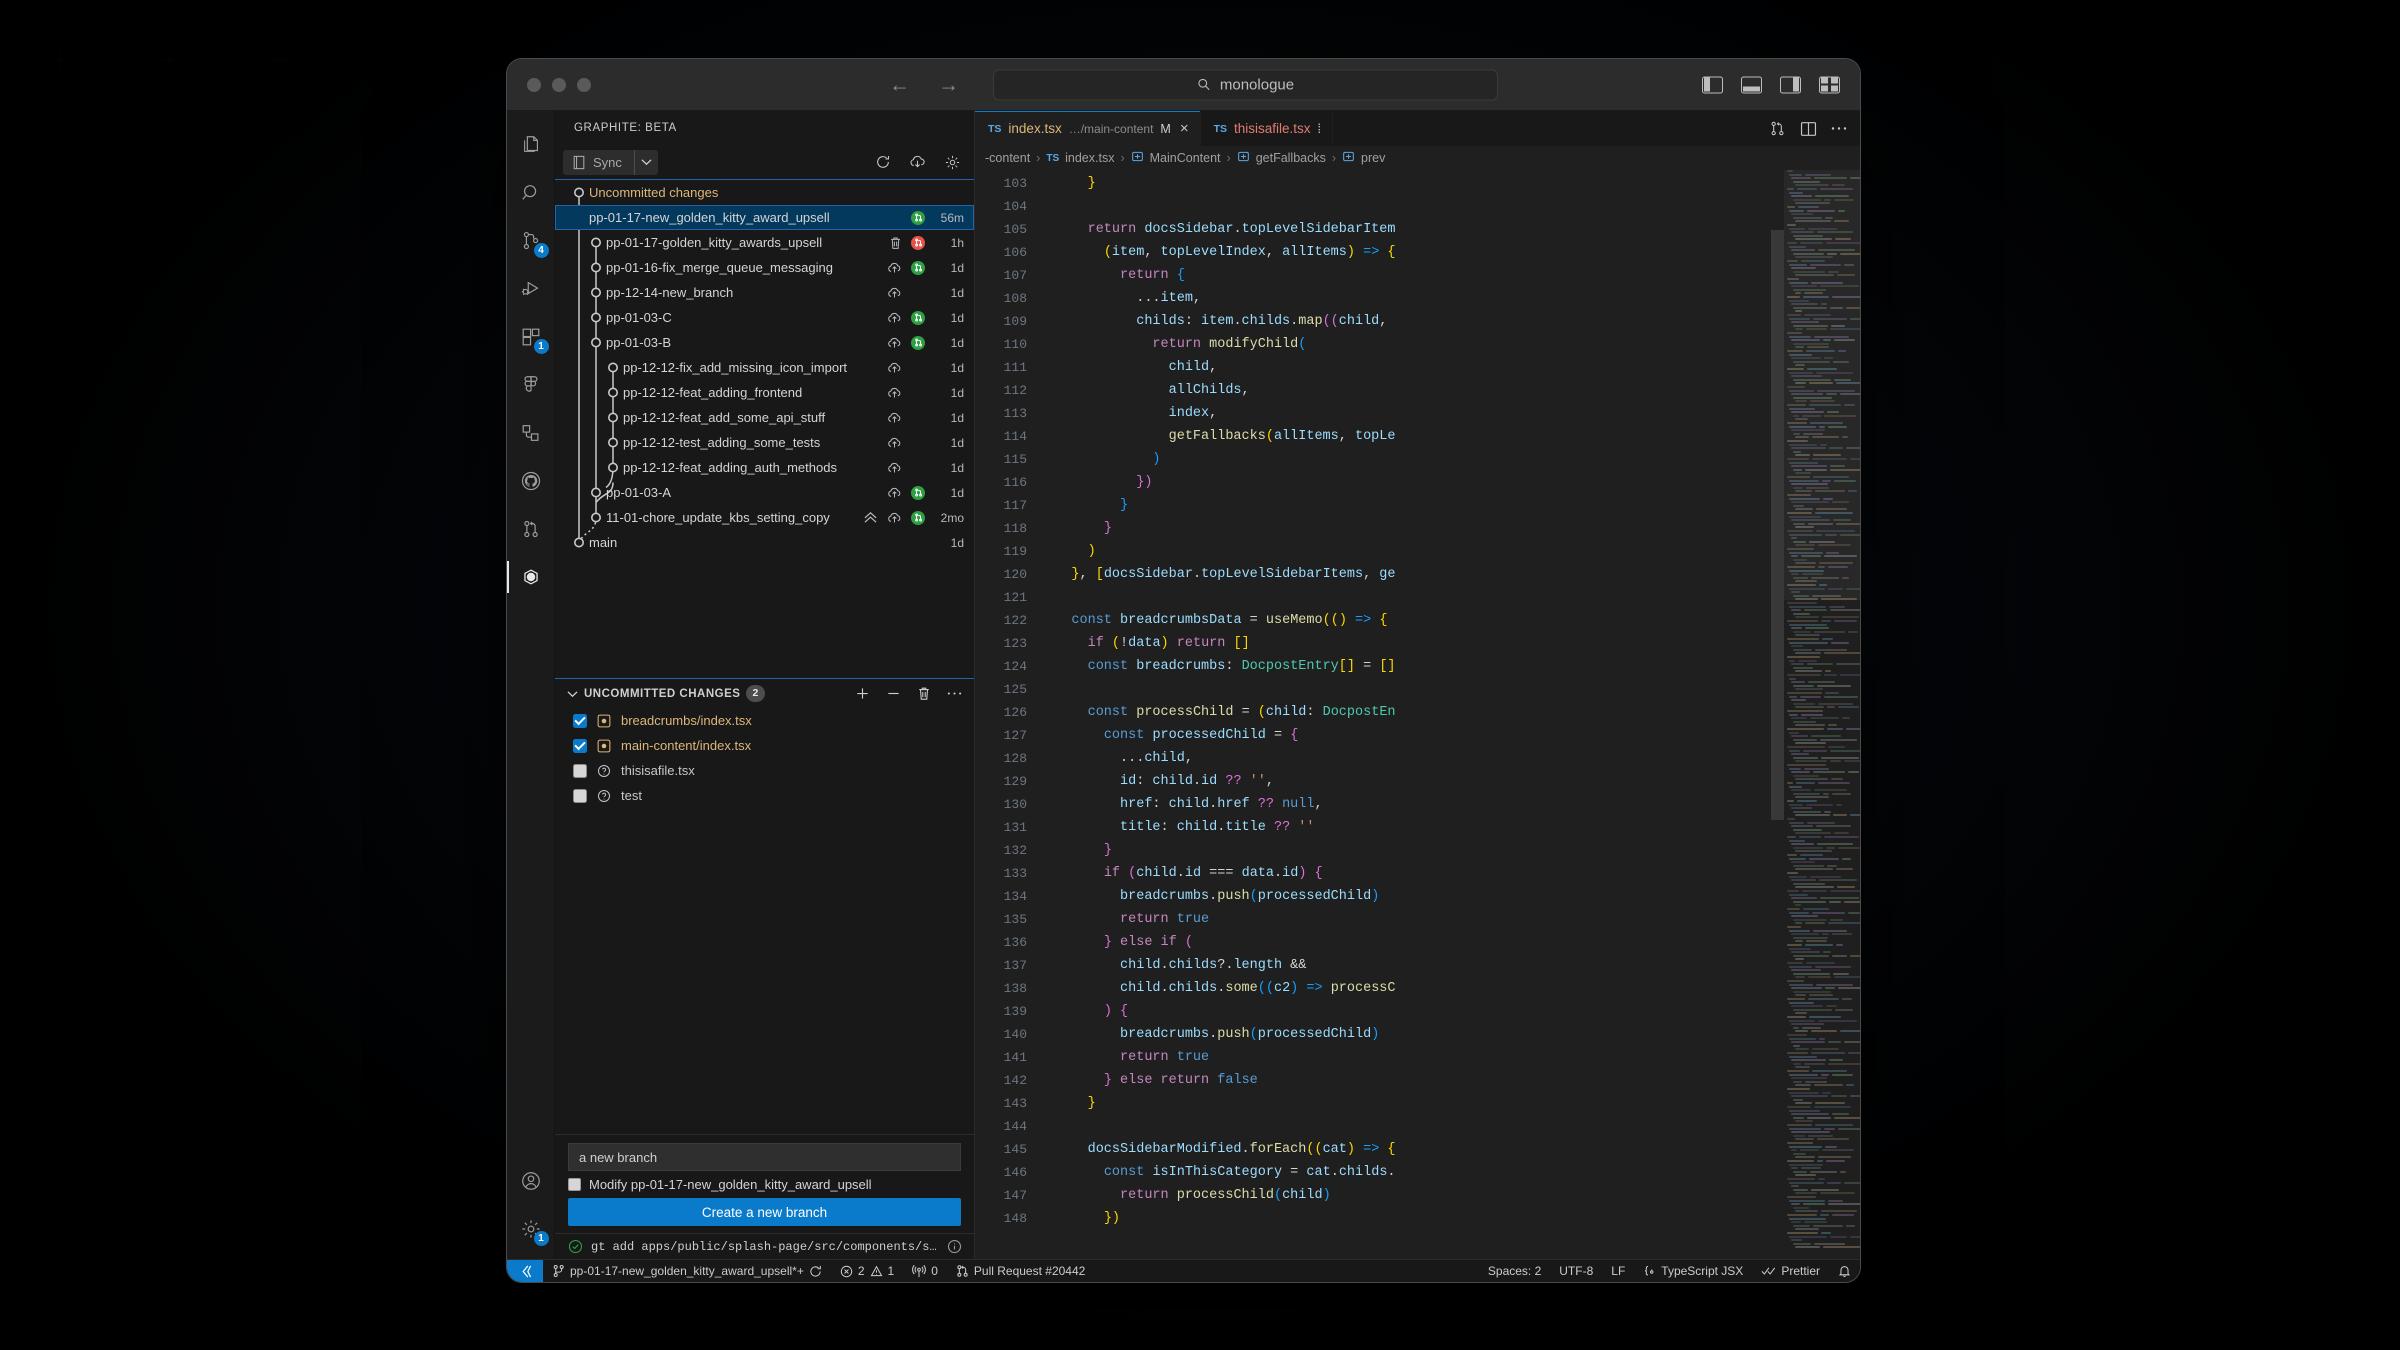  What do you see at coordinates (1777, 128) in the screenshot?
I see `source-control-icon` at bounding box center [1777, 128].